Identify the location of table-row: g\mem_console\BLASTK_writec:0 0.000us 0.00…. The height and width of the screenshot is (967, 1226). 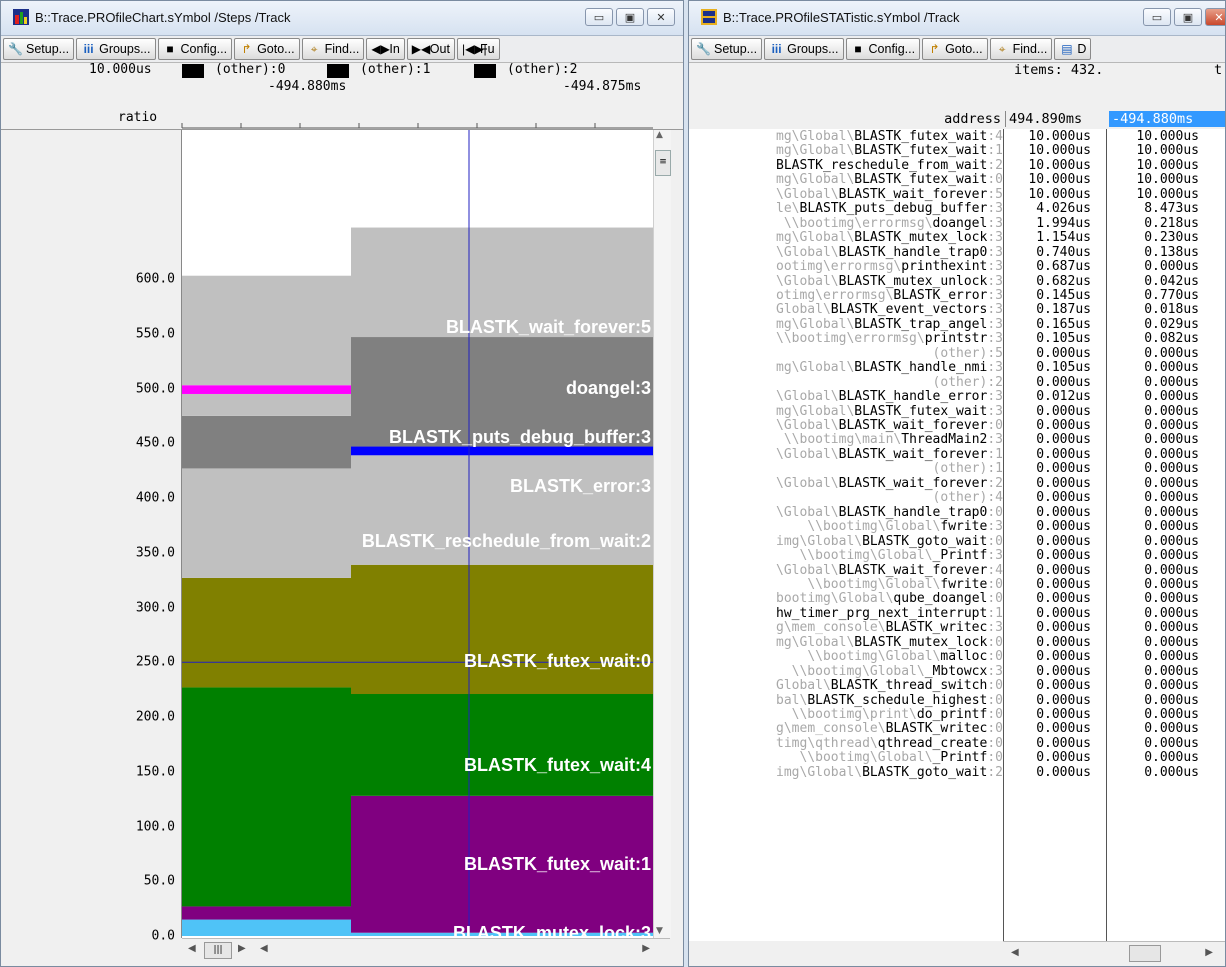
(957, 729).